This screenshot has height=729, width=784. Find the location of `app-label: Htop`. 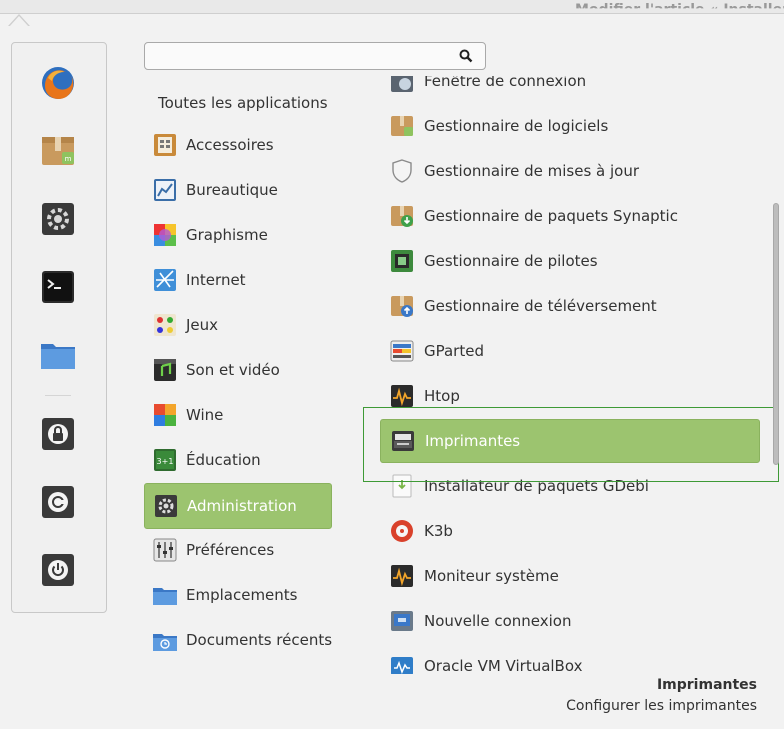

app-label: Htop is located at coordinates (442, 396).